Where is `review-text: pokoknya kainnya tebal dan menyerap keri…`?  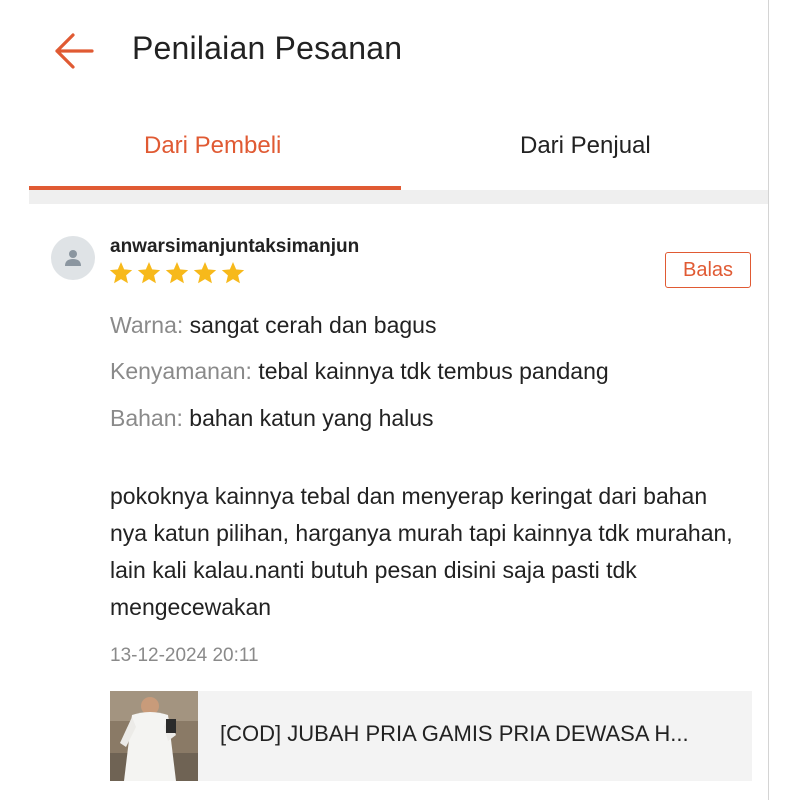
review-text: pokoknya kainnya tebal dan menyerap keri… is located at coordinates (421, 551).